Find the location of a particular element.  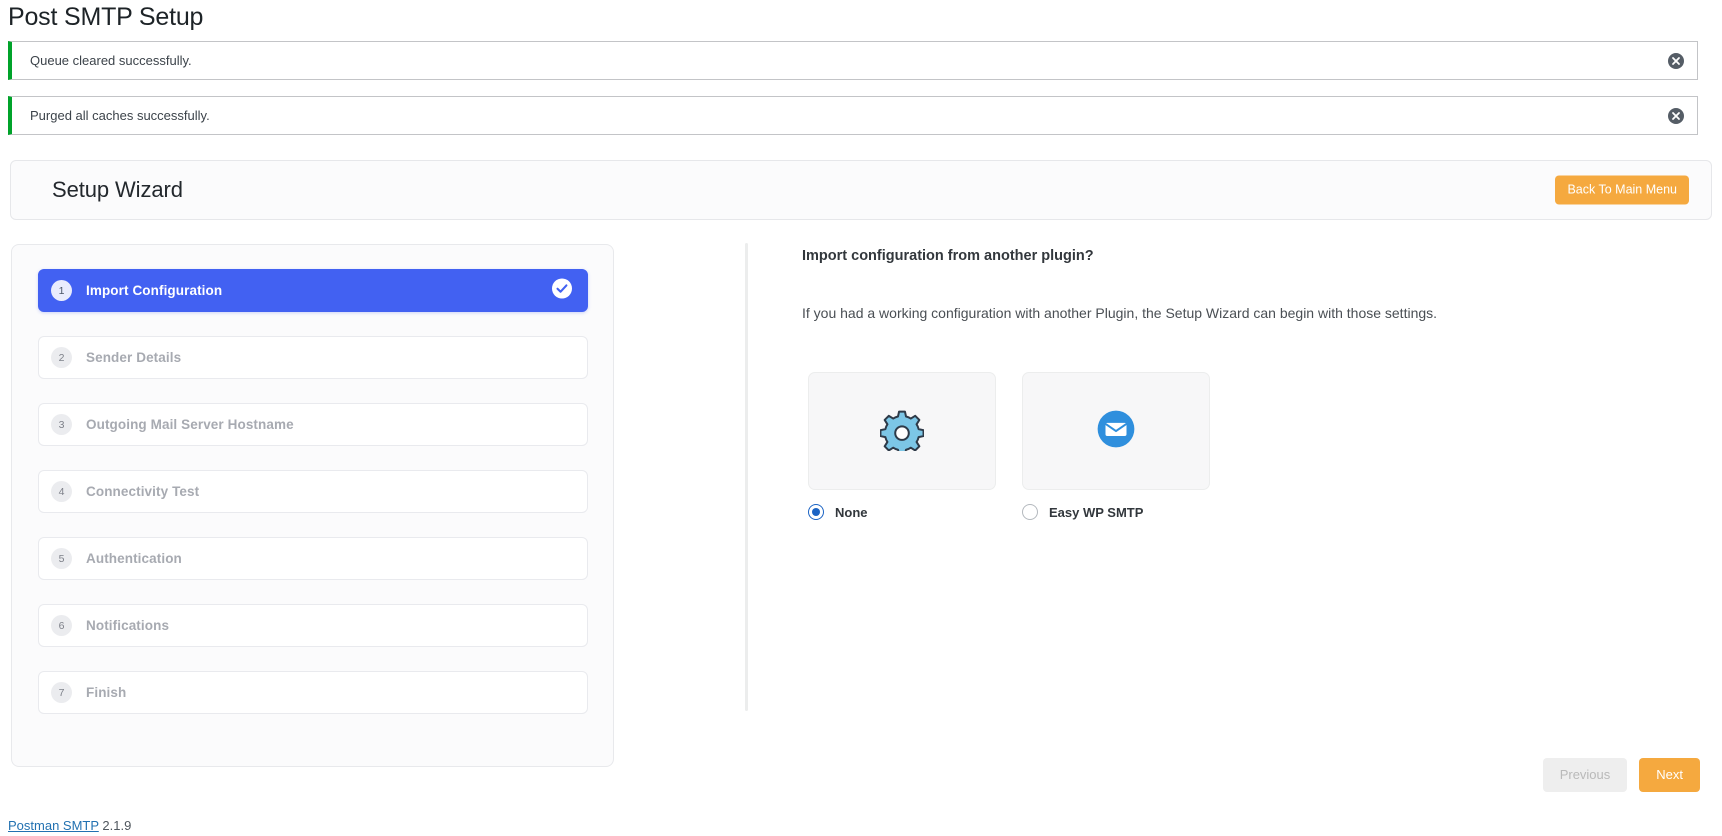

plugin-option-label: None is located at coordinates (851, 512).